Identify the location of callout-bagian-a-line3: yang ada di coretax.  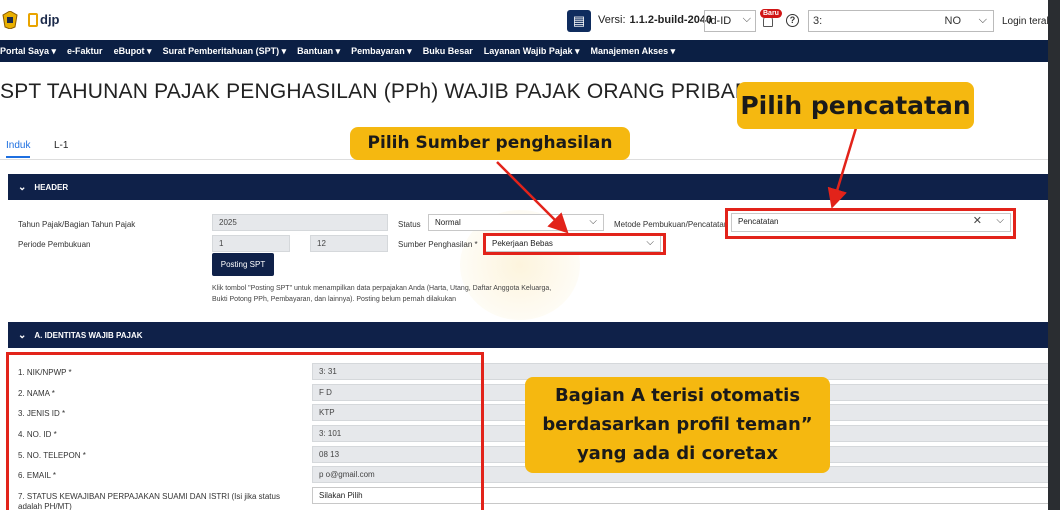
(677, 453).